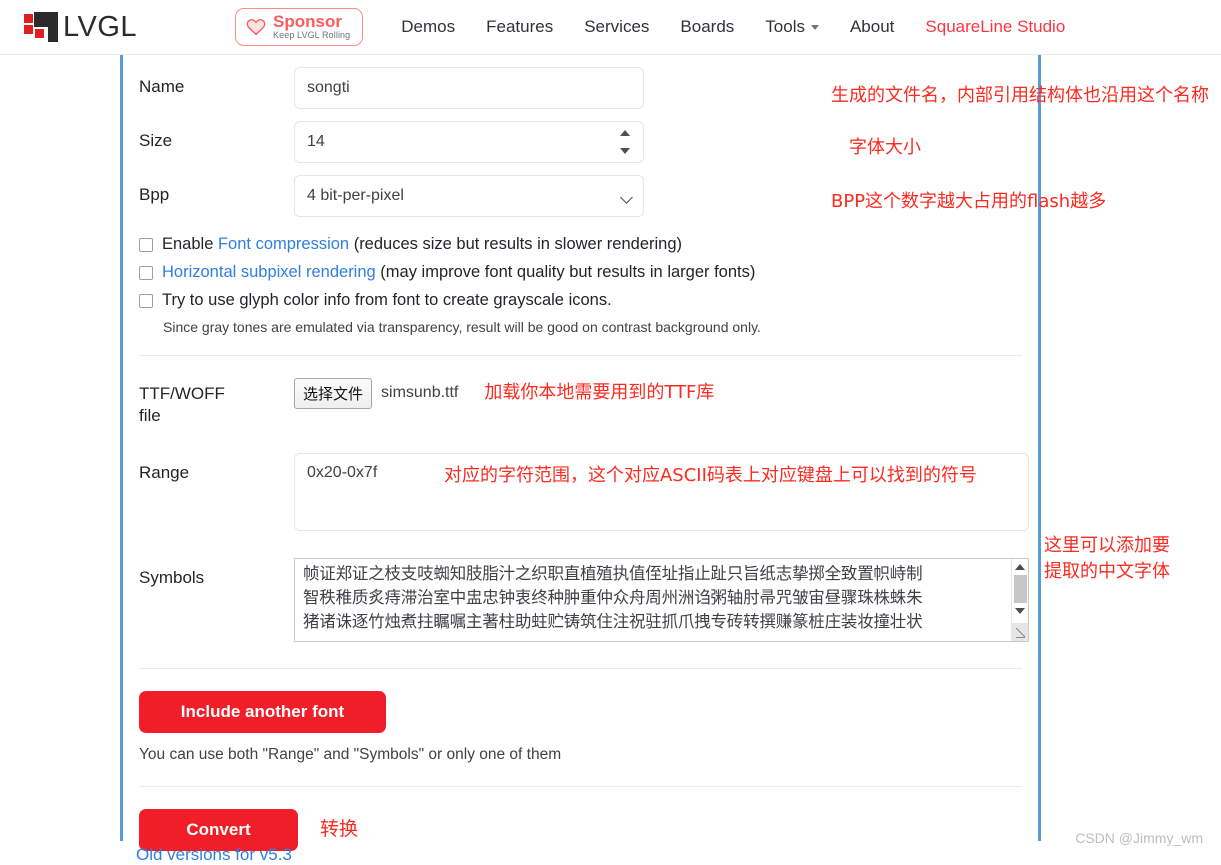 Image resolution: width=1221 pixels, height=865 pixels. I want to click on row-bpp: Bpp BPP这个数字越大占用的flash越多, so click(622, 190).